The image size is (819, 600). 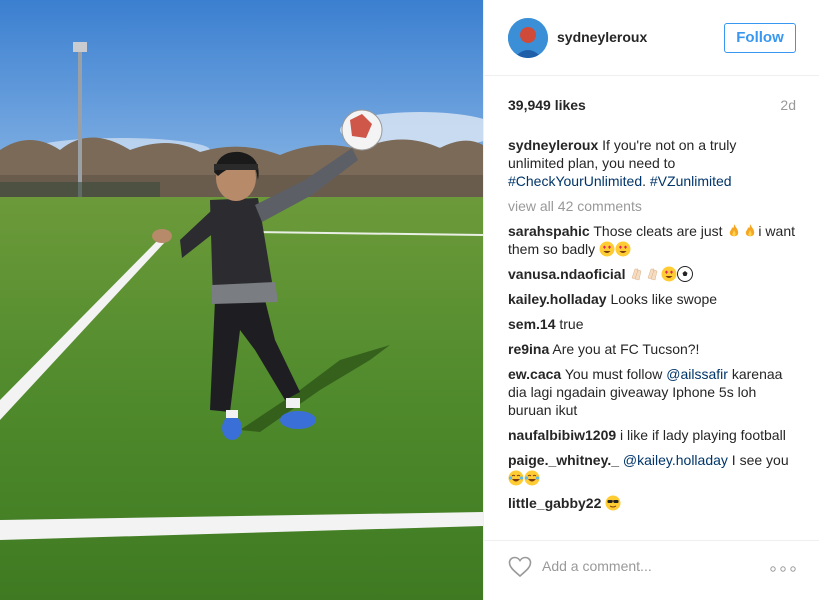 I want to click on heart-icon, so click(x=520, y=567).